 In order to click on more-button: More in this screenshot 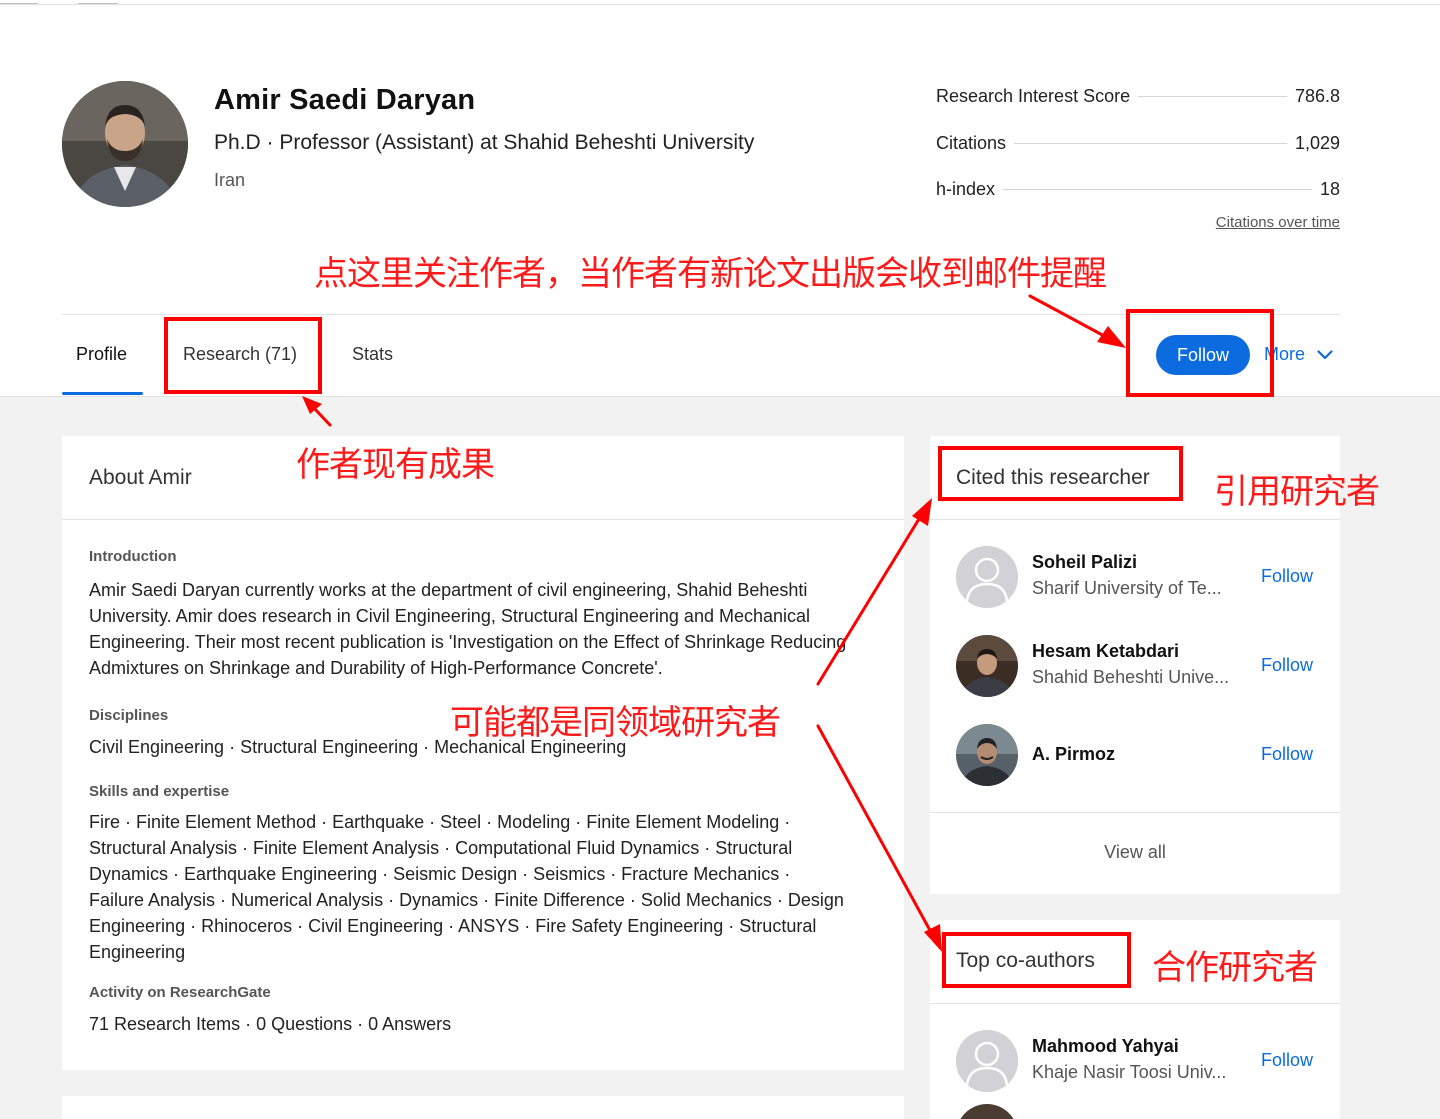, I will do `click(1298, 354)`.